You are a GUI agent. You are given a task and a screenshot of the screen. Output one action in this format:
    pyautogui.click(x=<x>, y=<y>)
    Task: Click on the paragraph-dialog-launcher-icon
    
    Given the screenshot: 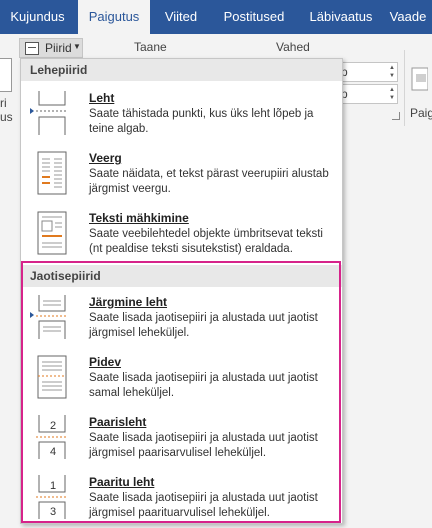 What is the action you would take?
    pyautogui.click(x=396, y=116)
    